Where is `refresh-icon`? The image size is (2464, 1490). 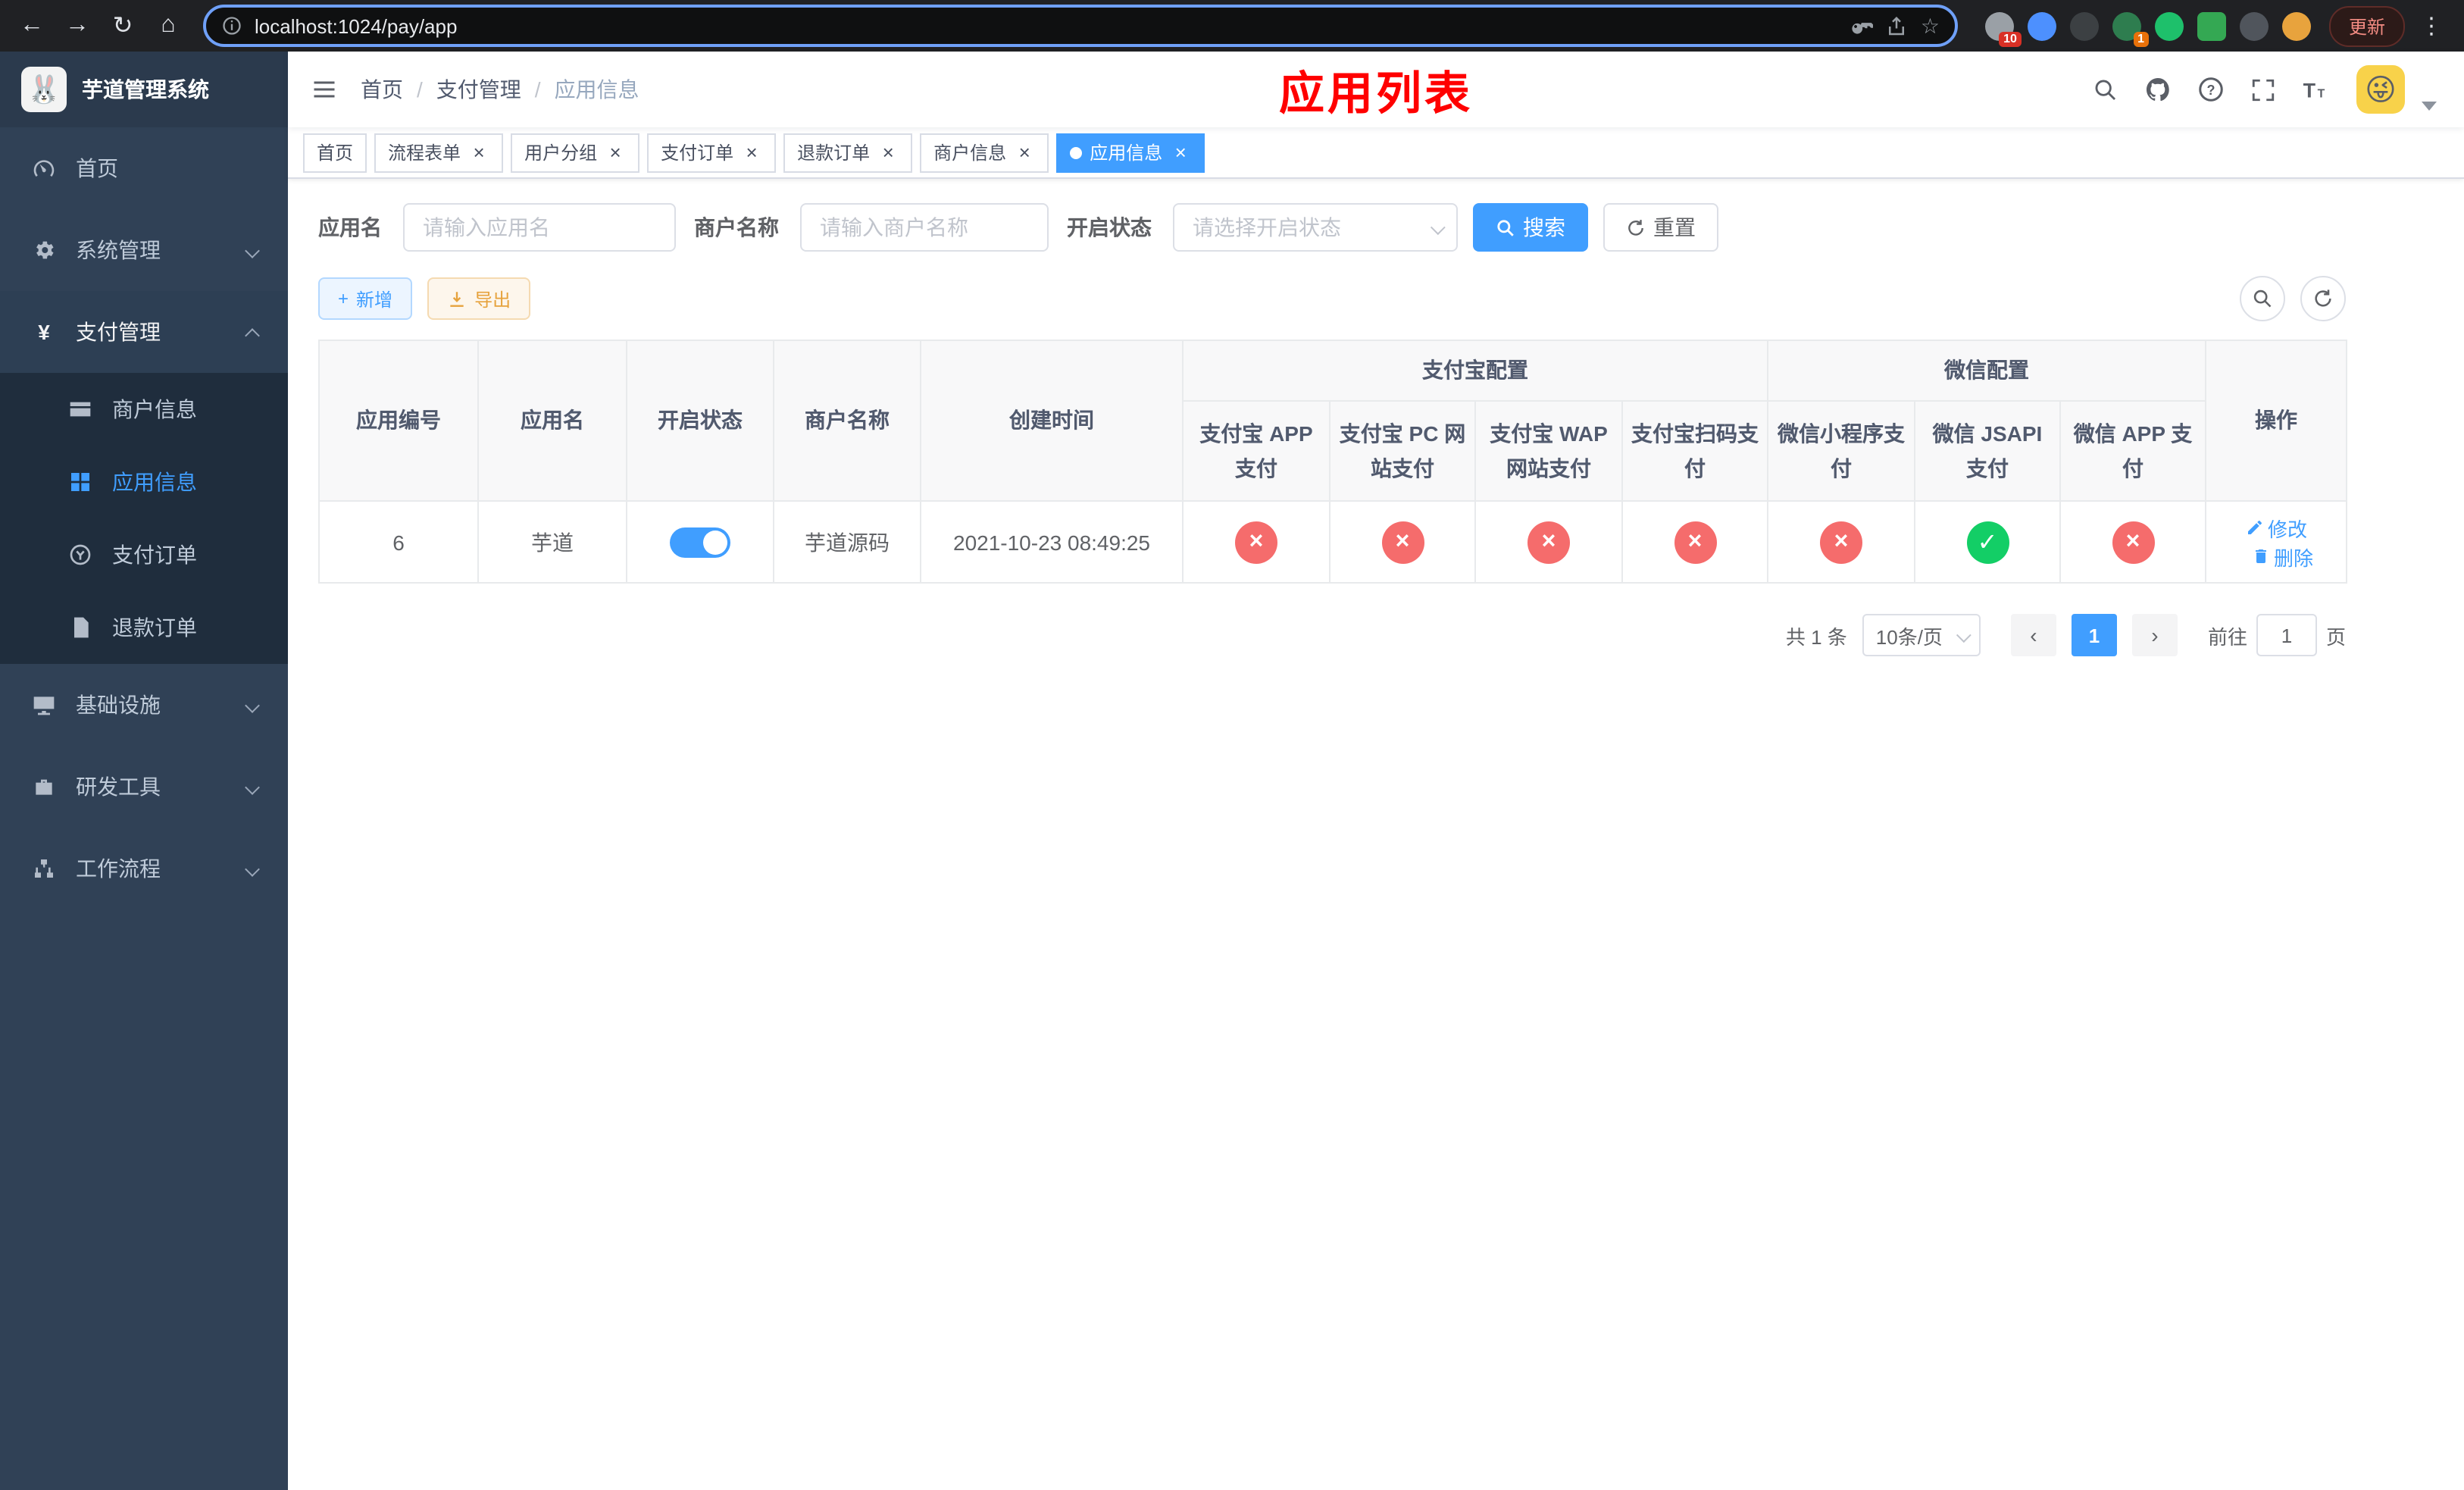
refresh-icon is located at coordinates (2323, 298).